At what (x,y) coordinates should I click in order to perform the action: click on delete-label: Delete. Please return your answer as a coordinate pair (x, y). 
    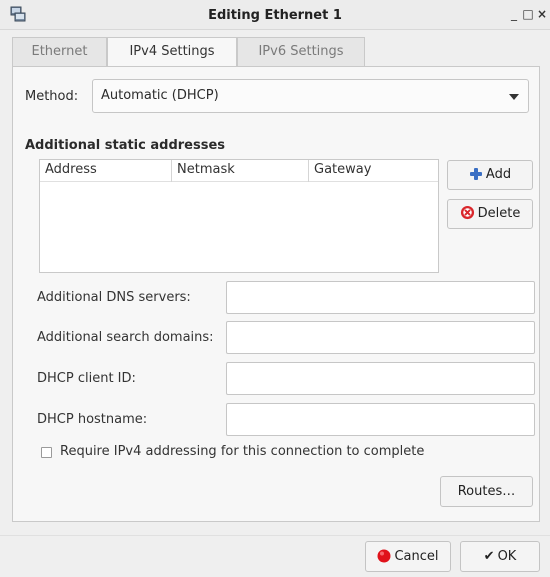
    Looking at the image, I should click on (499, 213).